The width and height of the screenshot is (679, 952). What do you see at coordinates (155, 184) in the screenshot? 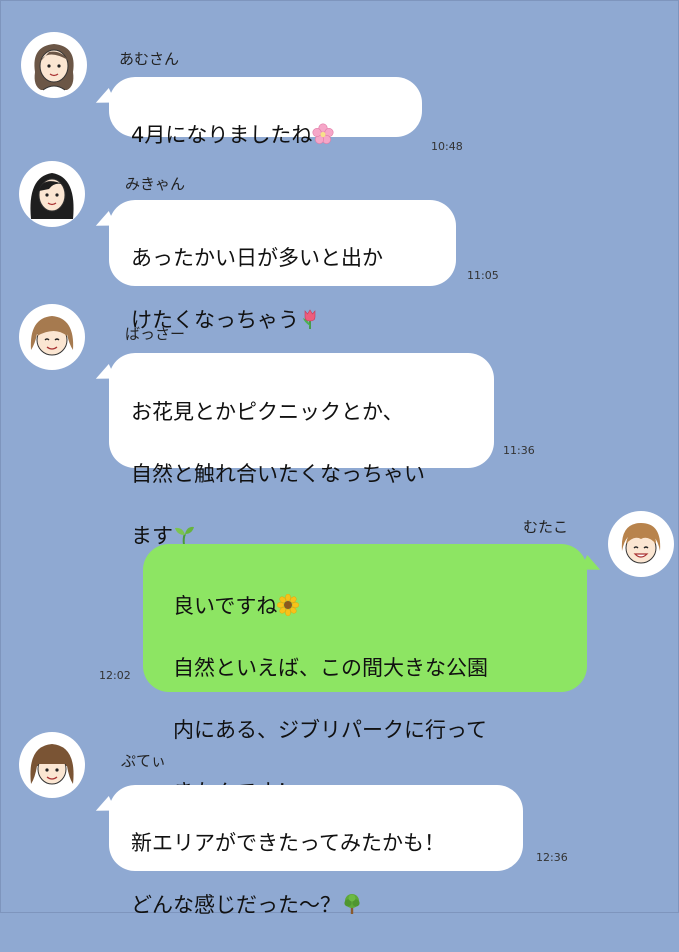
I see `sender-name: みきゃん` at bounding box center [155, 184].